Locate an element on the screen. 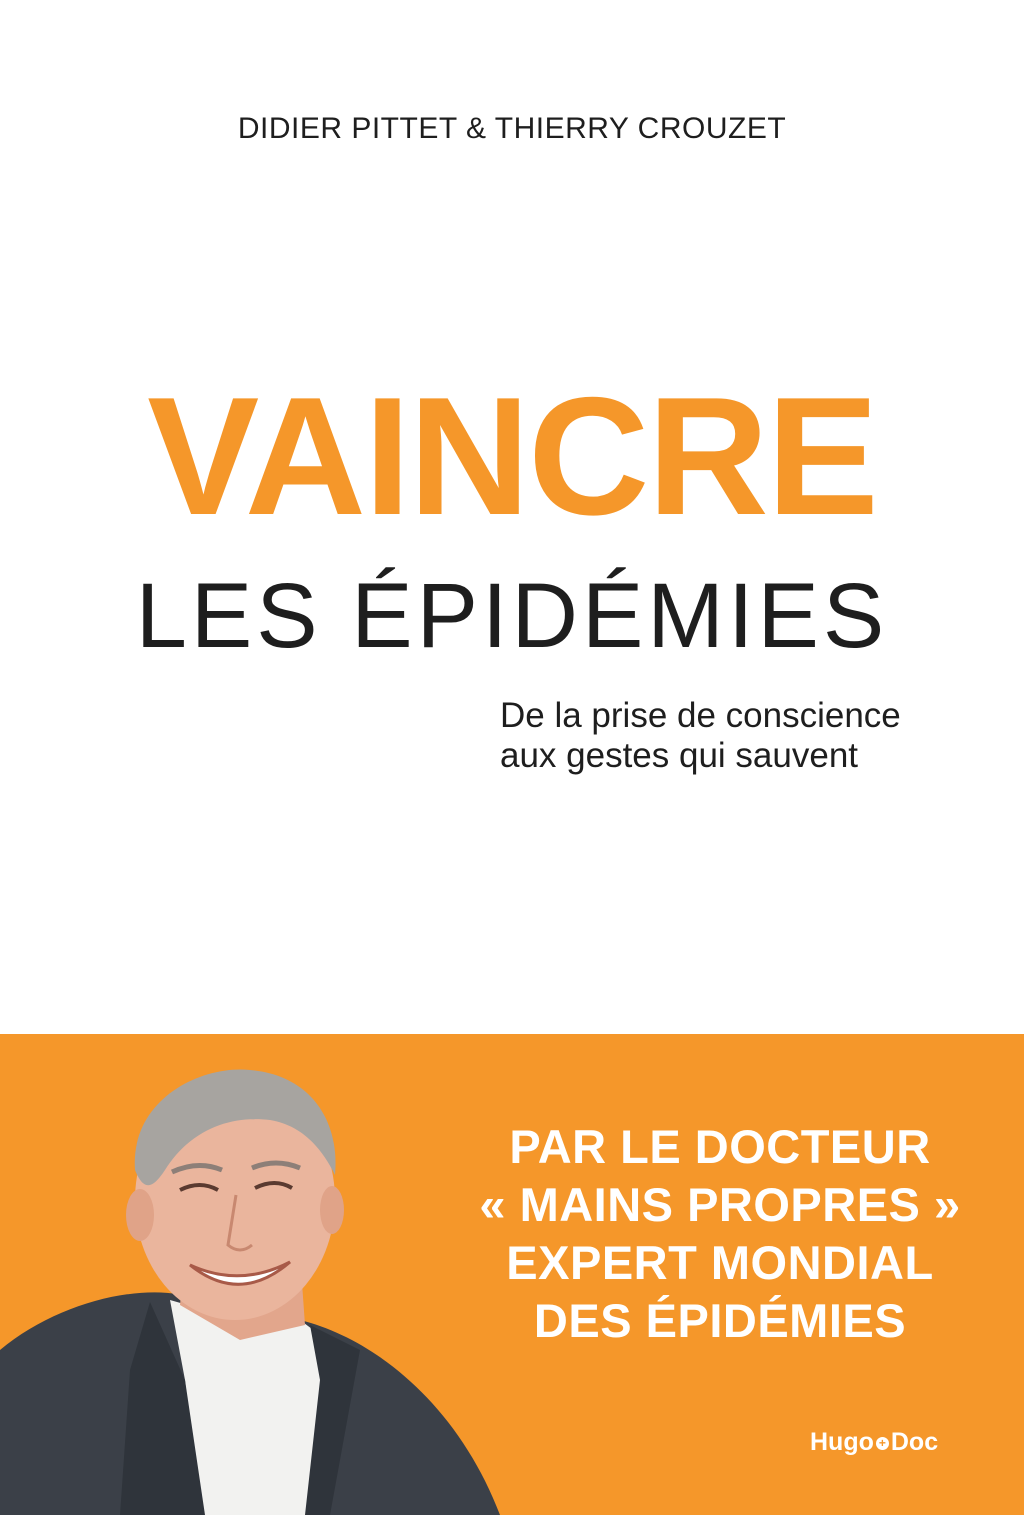 This screenshot has width=1024, height=1515. authors: DIDIER PITTET & THIERRY CROUZET is located at coordinates (512, 128).